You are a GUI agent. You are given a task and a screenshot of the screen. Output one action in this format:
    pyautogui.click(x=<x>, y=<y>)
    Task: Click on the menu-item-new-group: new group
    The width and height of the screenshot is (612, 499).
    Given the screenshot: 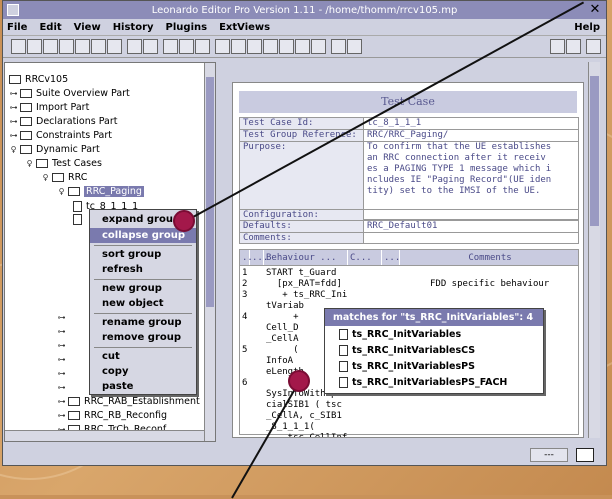 What is the action you would take?
    pyautogui.click(x=143, y=288)
    